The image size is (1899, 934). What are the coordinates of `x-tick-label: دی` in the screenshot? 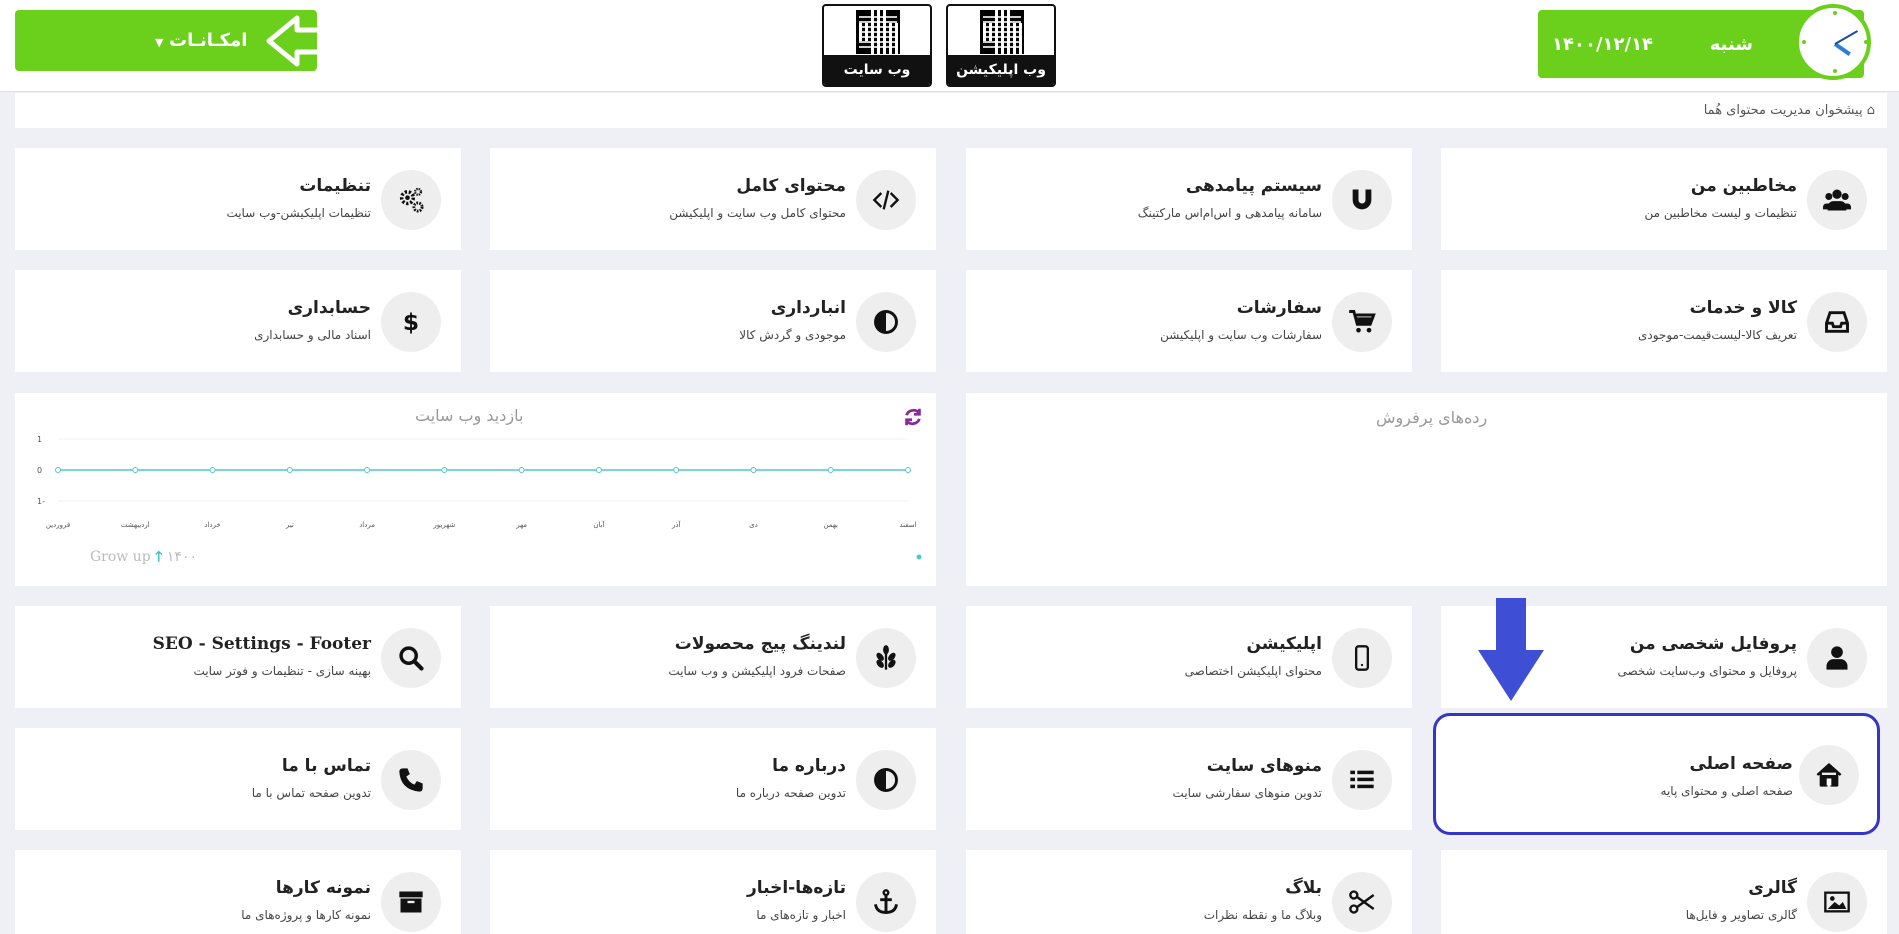 It's located at (753, 525).